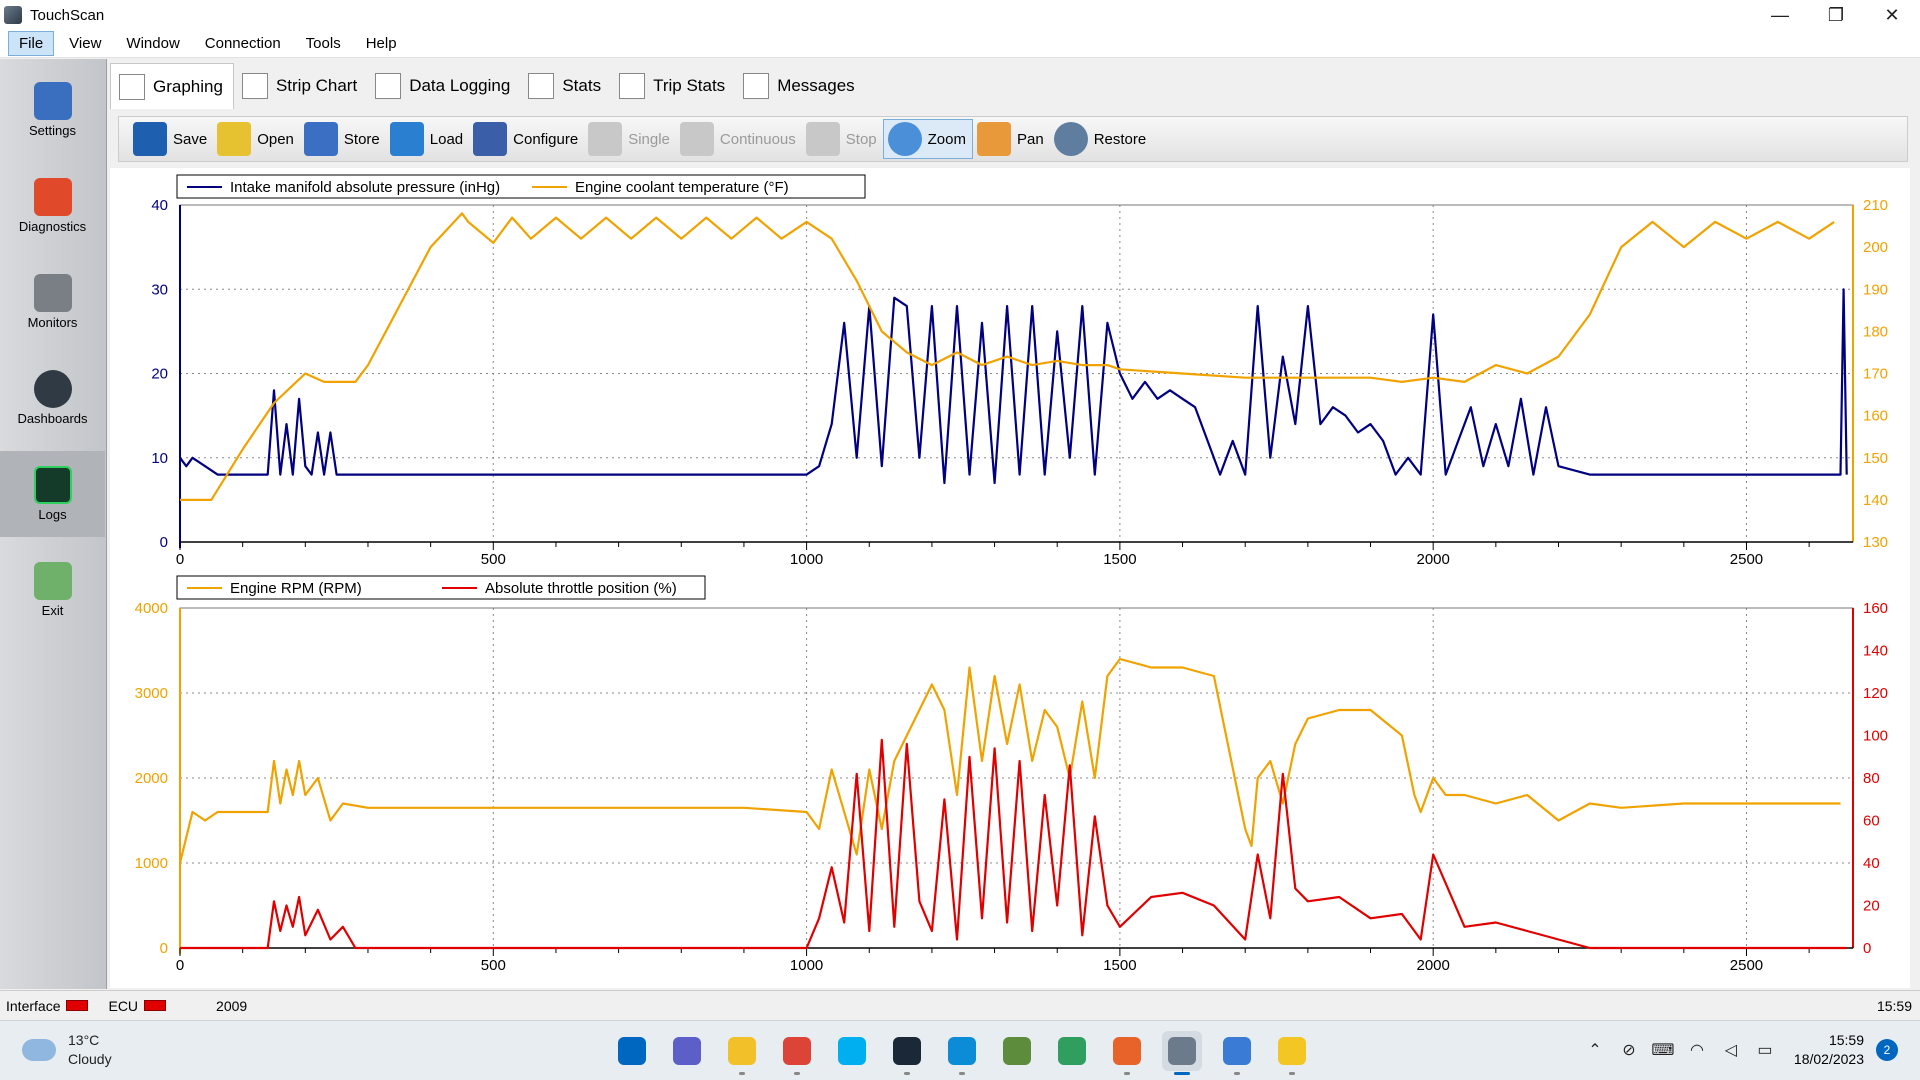 The height and width of the screenshot is (1080, 1920). Describe the element at coordinates (1731, 1050) in the screenshot. I see `volume-icon: ◁` at that location.